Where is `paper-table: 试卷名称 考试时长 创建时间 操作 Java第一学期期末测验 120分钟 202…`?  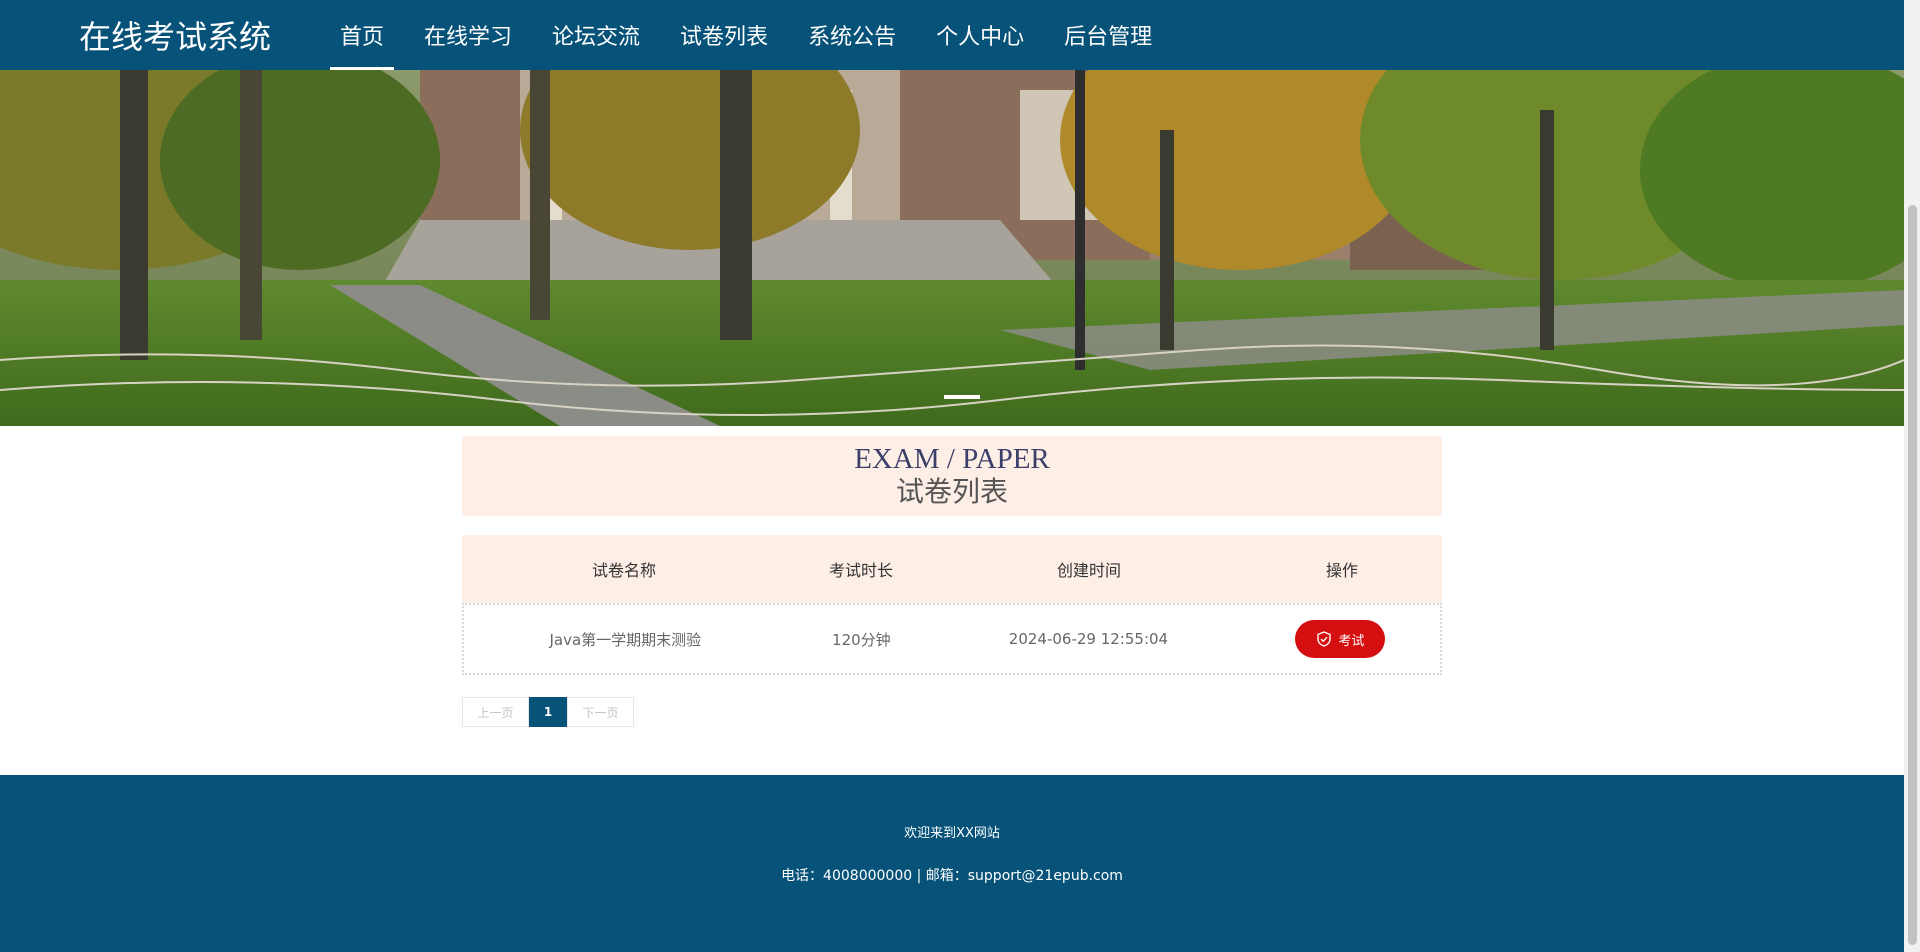 paper-table: 试卷名称 考试时长 创建时间 操作 Java第一学期期末测验 120分钟 202… is located at coordinates (952, 605).